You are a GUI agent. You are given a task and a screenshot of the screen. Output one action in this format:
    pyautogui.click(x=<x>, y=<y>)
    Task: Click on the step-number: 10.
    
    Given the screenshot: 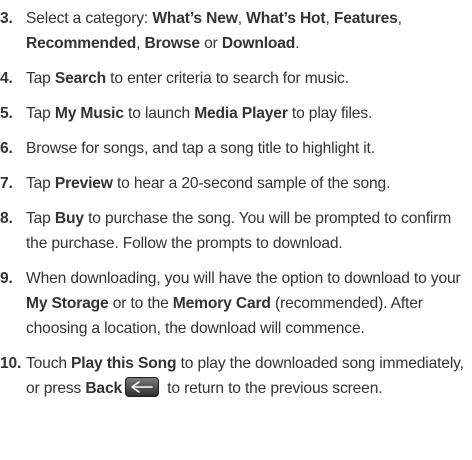 What is the action you would take?
    pyautogui.click(x=11, y=363)
    